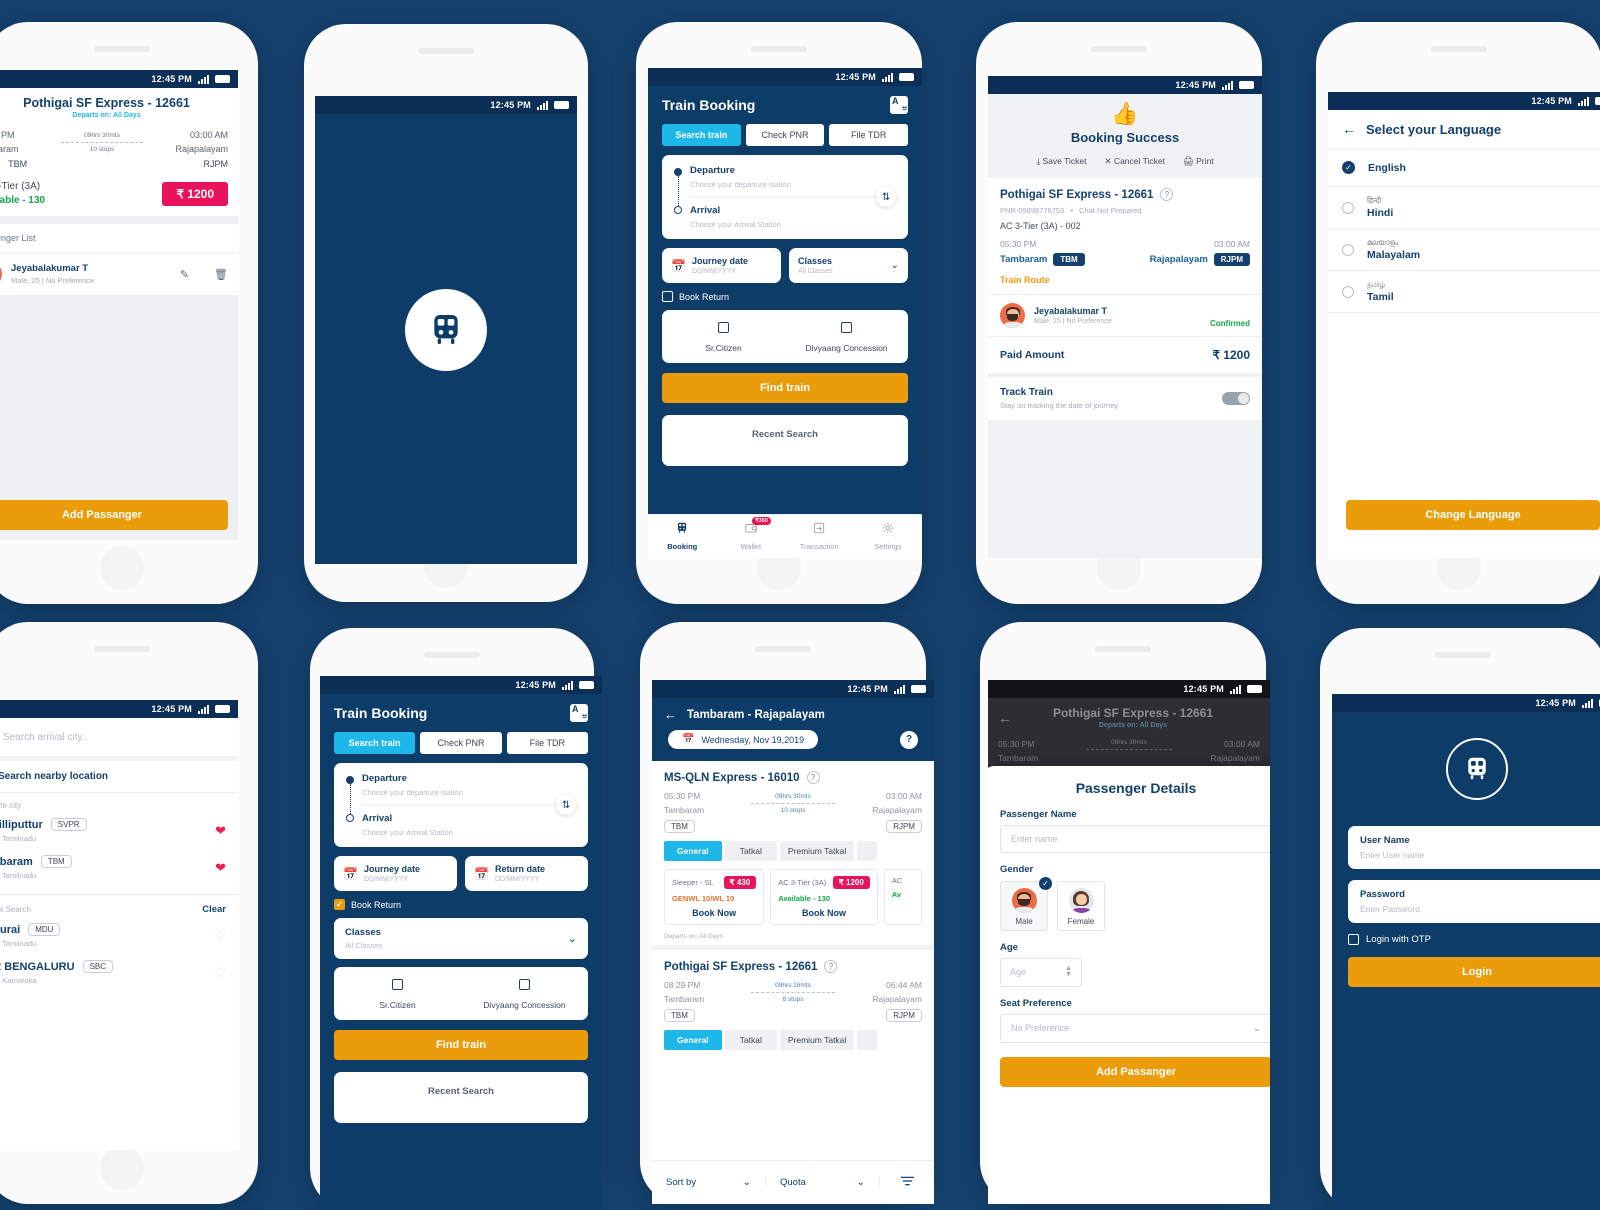 The width and height of the screenshot is (1600, 1210). Describe the element at coordinates (1474, 901) in the screenshot. I see `password-field: Password Enter Password` at that location.